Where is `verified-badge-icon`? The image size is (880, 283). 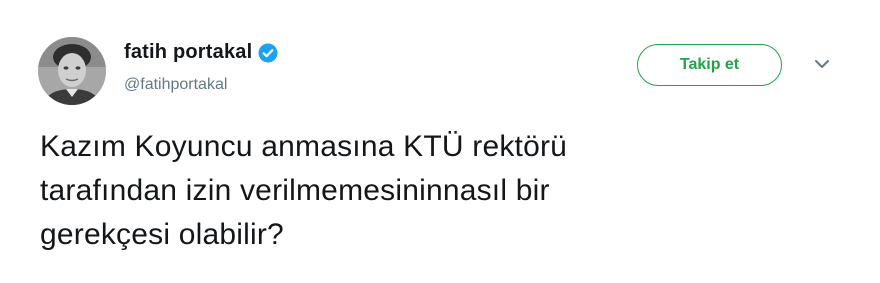
verified-badge-icon is located at coordinates (268, 53).